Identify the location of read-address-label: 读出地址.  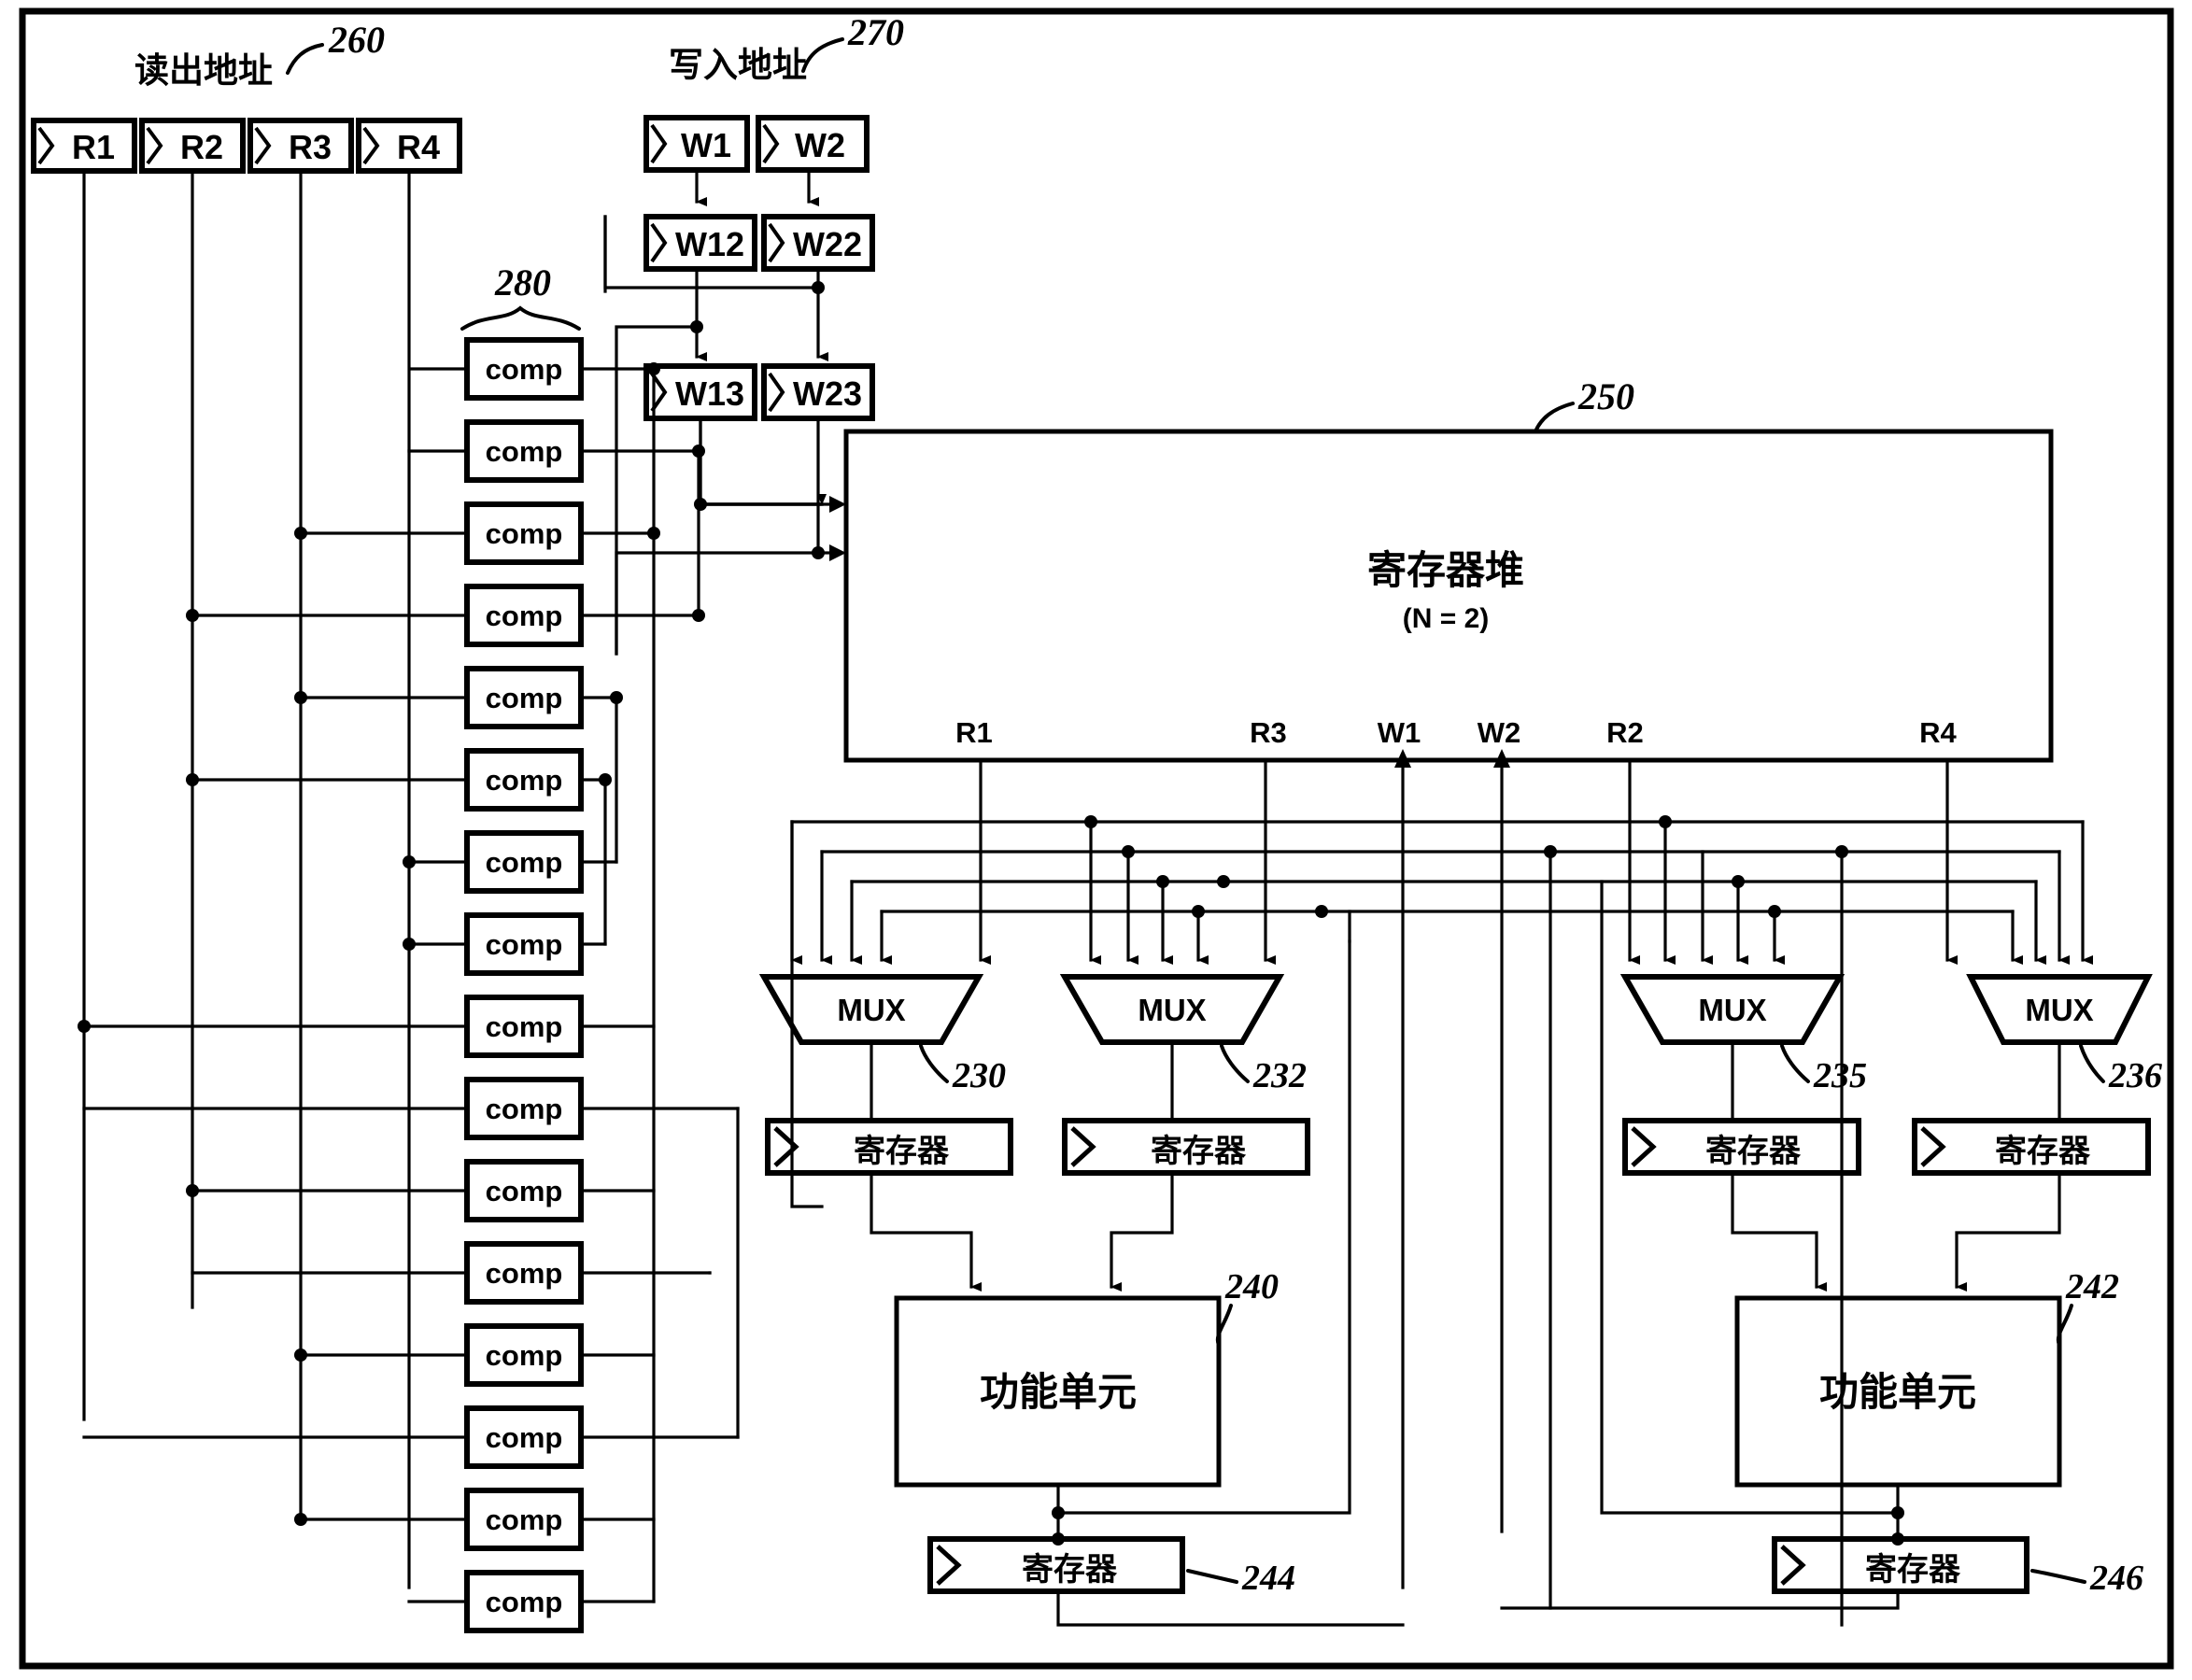
(203, 70).